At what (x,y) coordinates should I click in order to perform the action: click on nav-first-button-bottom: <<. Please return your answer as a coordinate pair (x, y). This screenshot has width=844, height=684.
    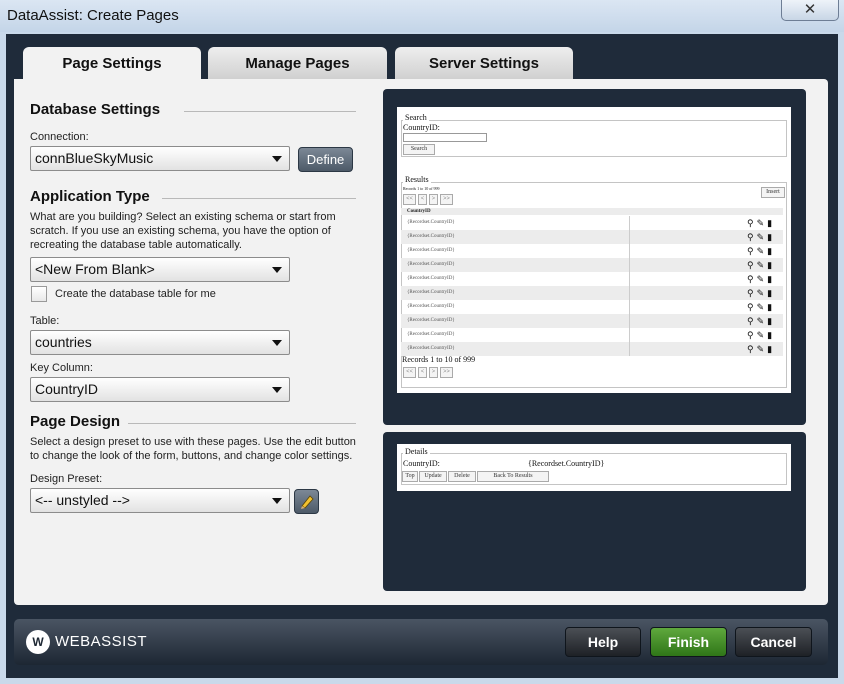
    Looking at the image, I should click on (409, 372).